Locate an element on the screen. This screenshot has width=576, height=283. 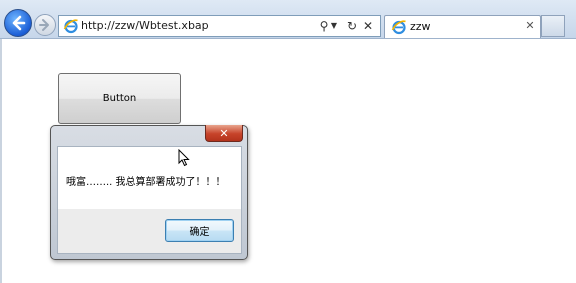
message-box-close-button: ✕ is located at coordinates (224, 133).